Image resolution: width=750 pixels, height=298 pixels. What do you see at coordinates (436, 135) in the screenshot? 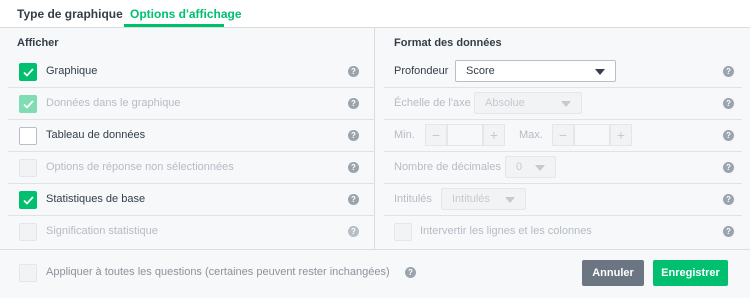
I see `min-decrement-button: −` at bounding box center [436, 135].